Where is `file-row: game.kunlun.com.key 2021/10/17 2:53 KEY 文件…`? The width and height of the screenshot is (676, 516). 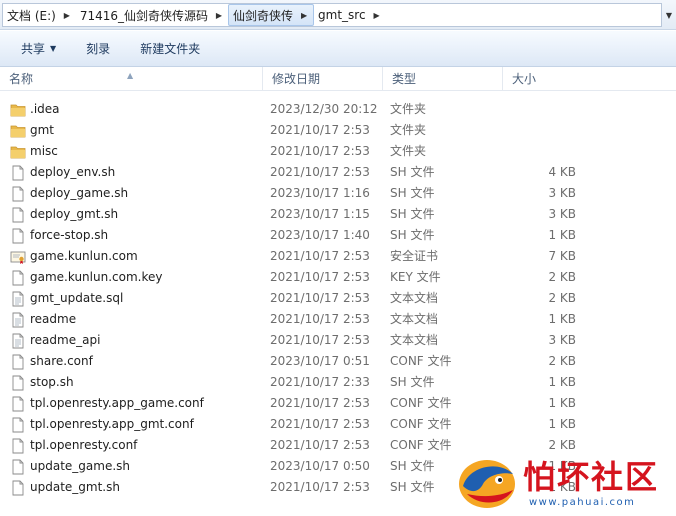 file-row: game.kunlun.com.key 2021/10/17 2:53 KEY 文件… is located at coordinates (338, 277).